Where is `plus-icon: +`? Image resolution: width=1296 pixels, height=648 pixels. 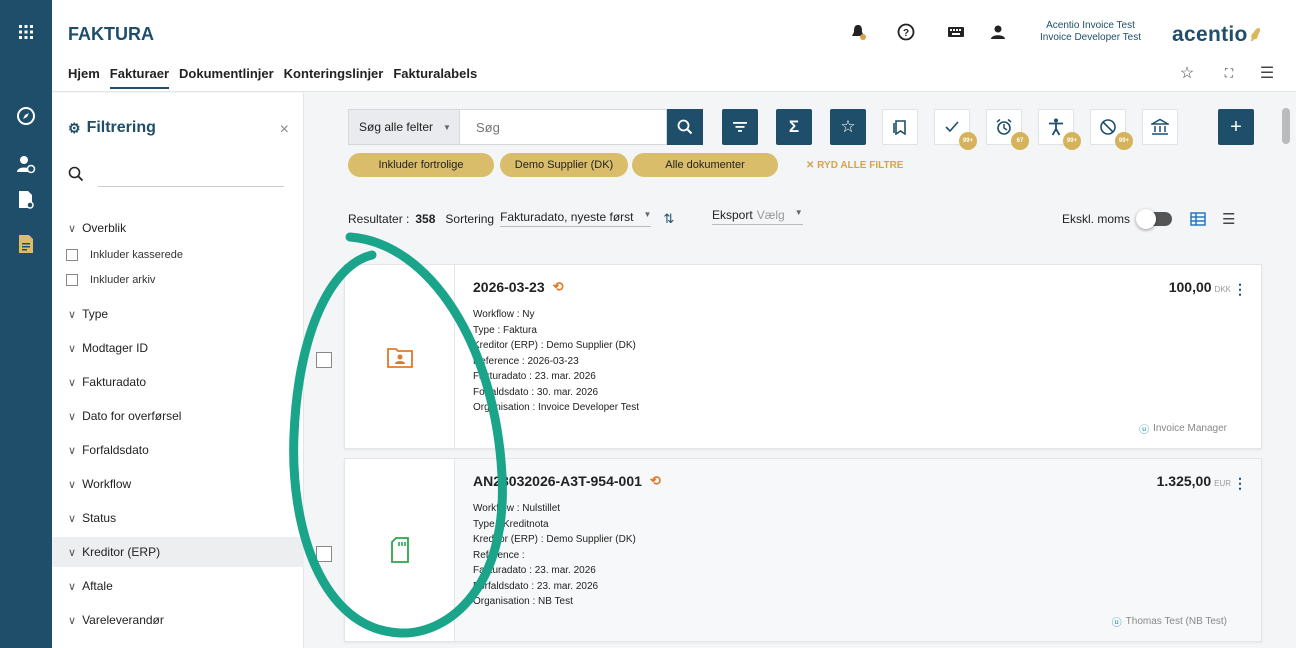 plus-icon: + is located at coordinates (1236, 126).